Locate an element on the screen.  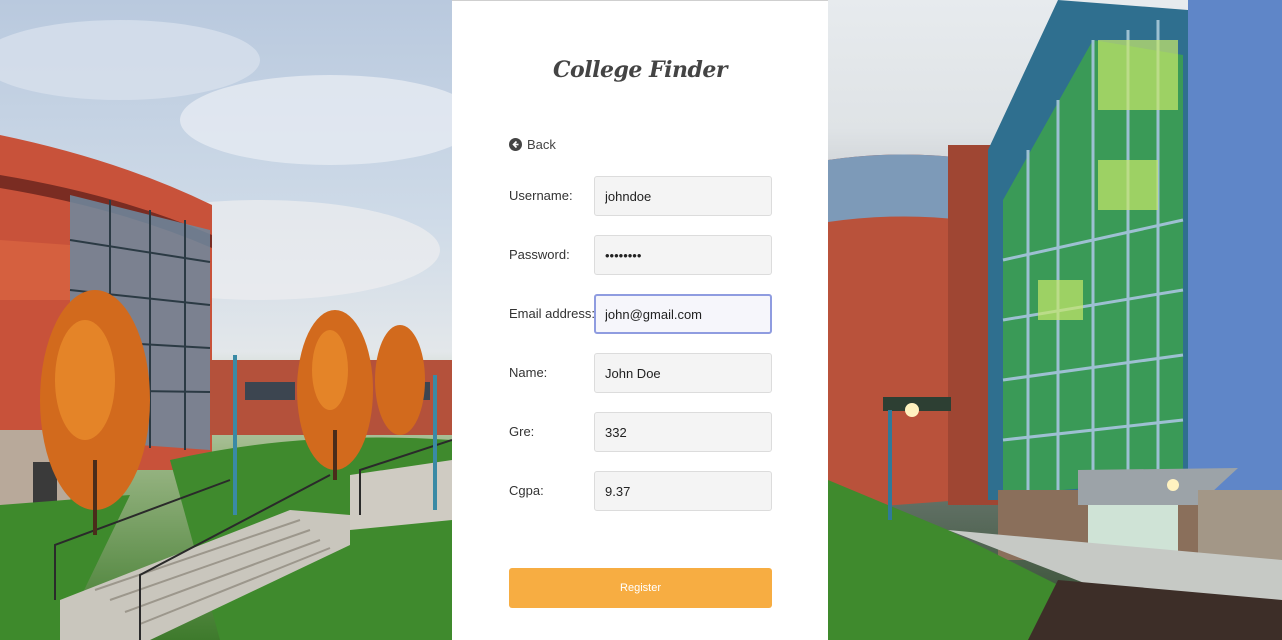
email-row: Email address: is located at coordinates (640, 314).